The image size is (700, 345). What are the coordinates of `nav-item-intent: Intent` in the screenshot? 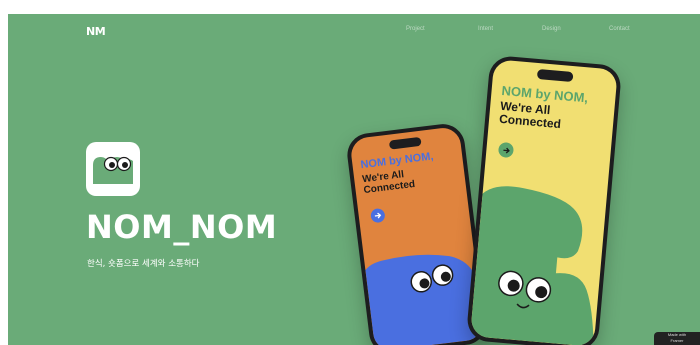 It's located at (485, 29).